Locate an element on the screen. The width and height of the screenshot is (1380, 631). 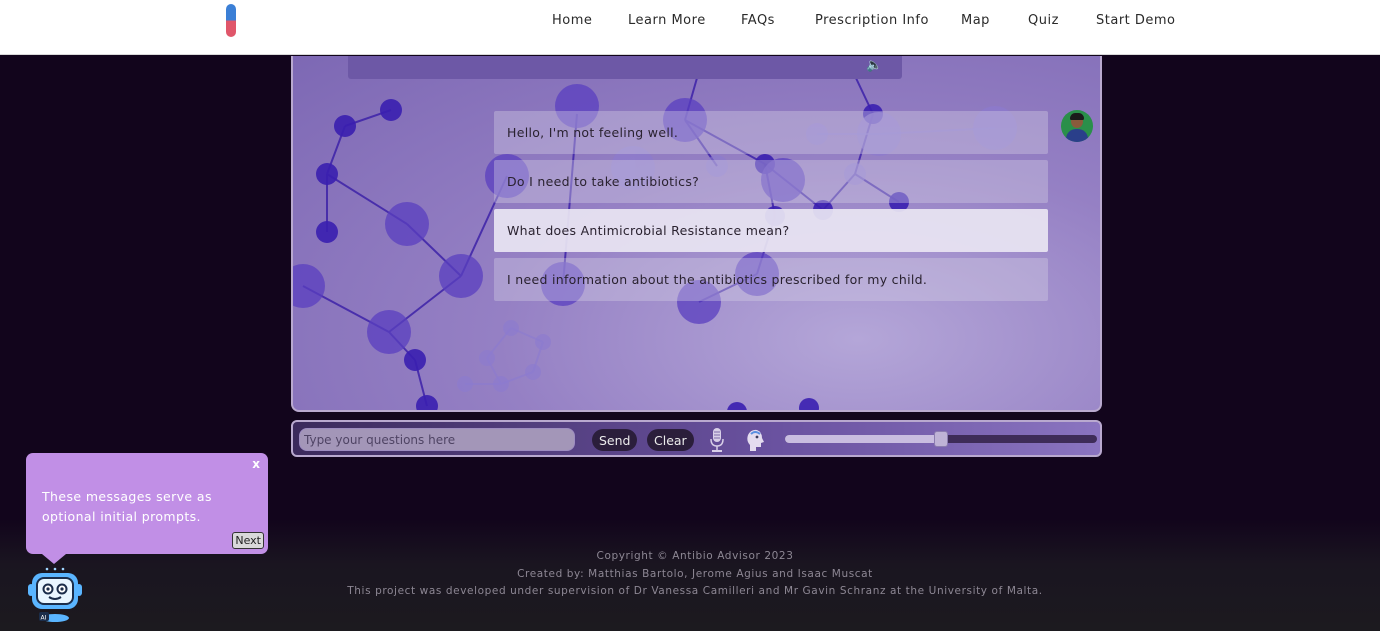
volume-slider-fill is located at coordinates (863, 439).